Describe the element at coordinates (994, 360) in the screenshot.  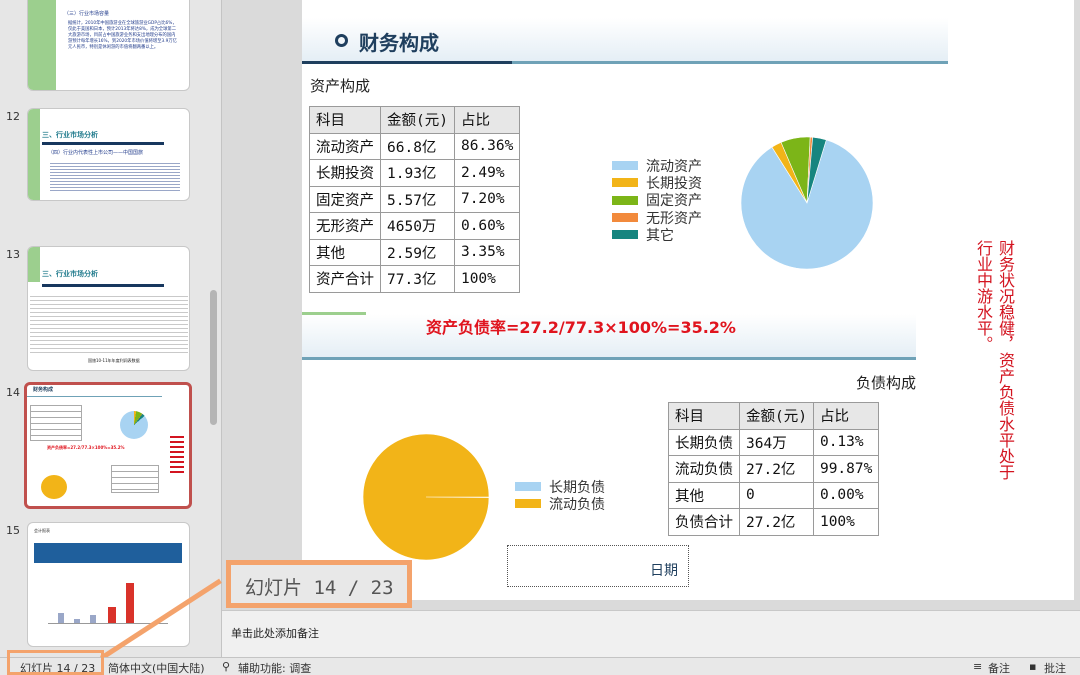
I see `summary-vertical-note: 财务状况稳健，资产负债水平处于行业中游水平。` at that location.